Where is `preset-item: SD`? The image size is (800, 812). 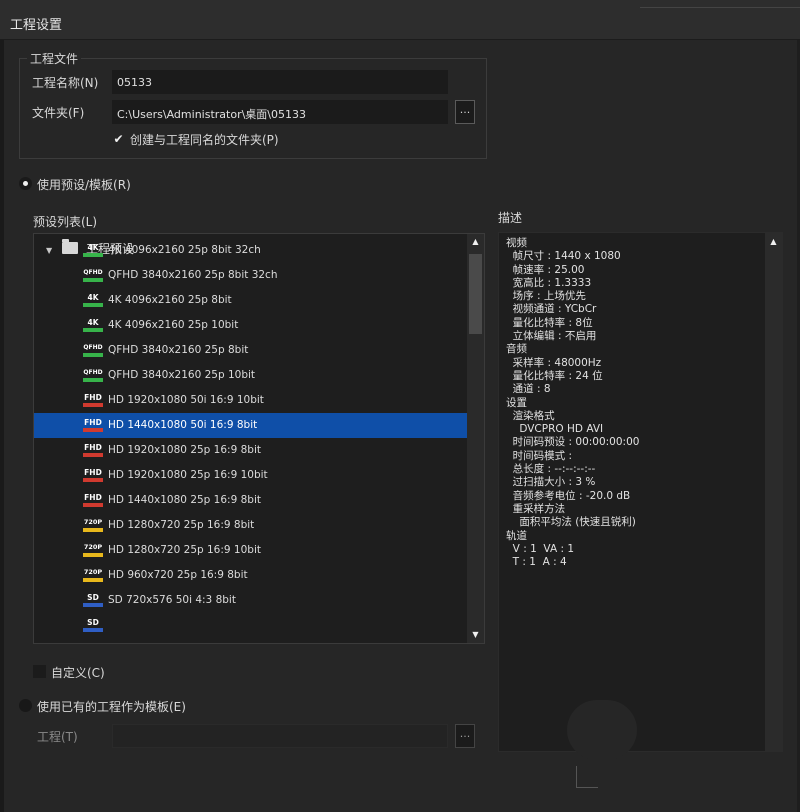 preset-item: SD is located at coordinates (251, 625).